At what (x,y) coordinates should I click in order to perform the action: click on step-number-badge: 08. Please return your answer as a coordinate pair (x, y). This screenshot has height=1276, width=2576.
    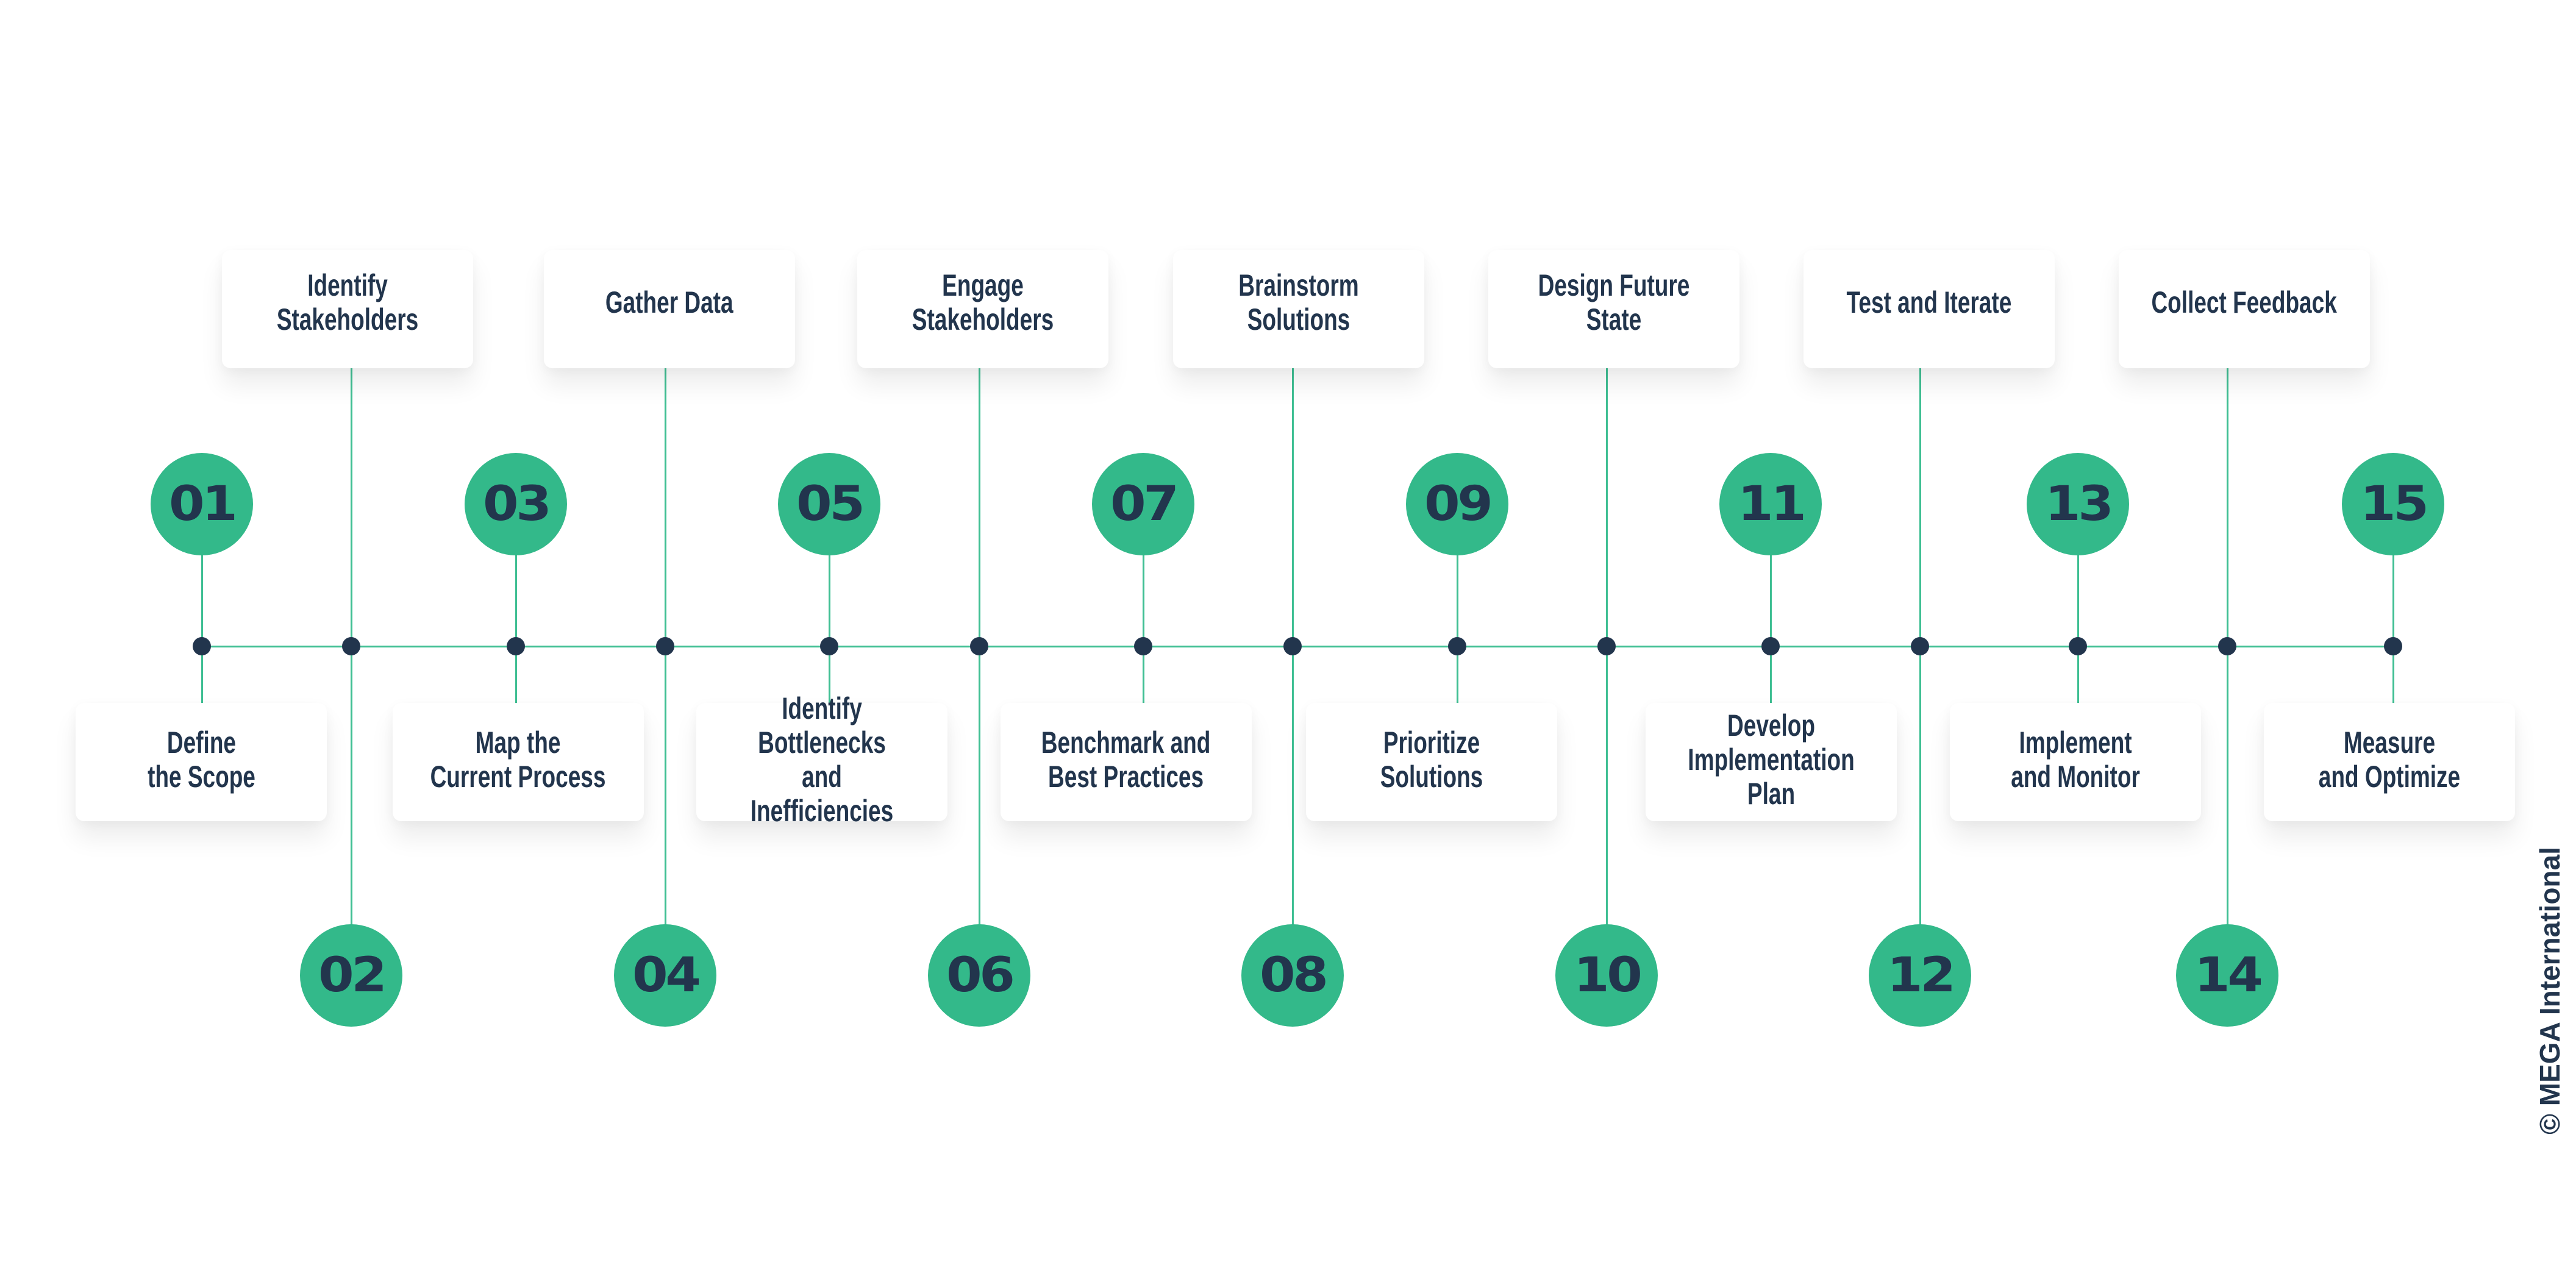
    Looking at the image, I should click on (1293, 975).